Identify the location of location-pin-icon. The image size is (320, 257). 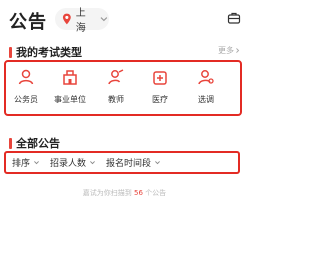
(66, 19).